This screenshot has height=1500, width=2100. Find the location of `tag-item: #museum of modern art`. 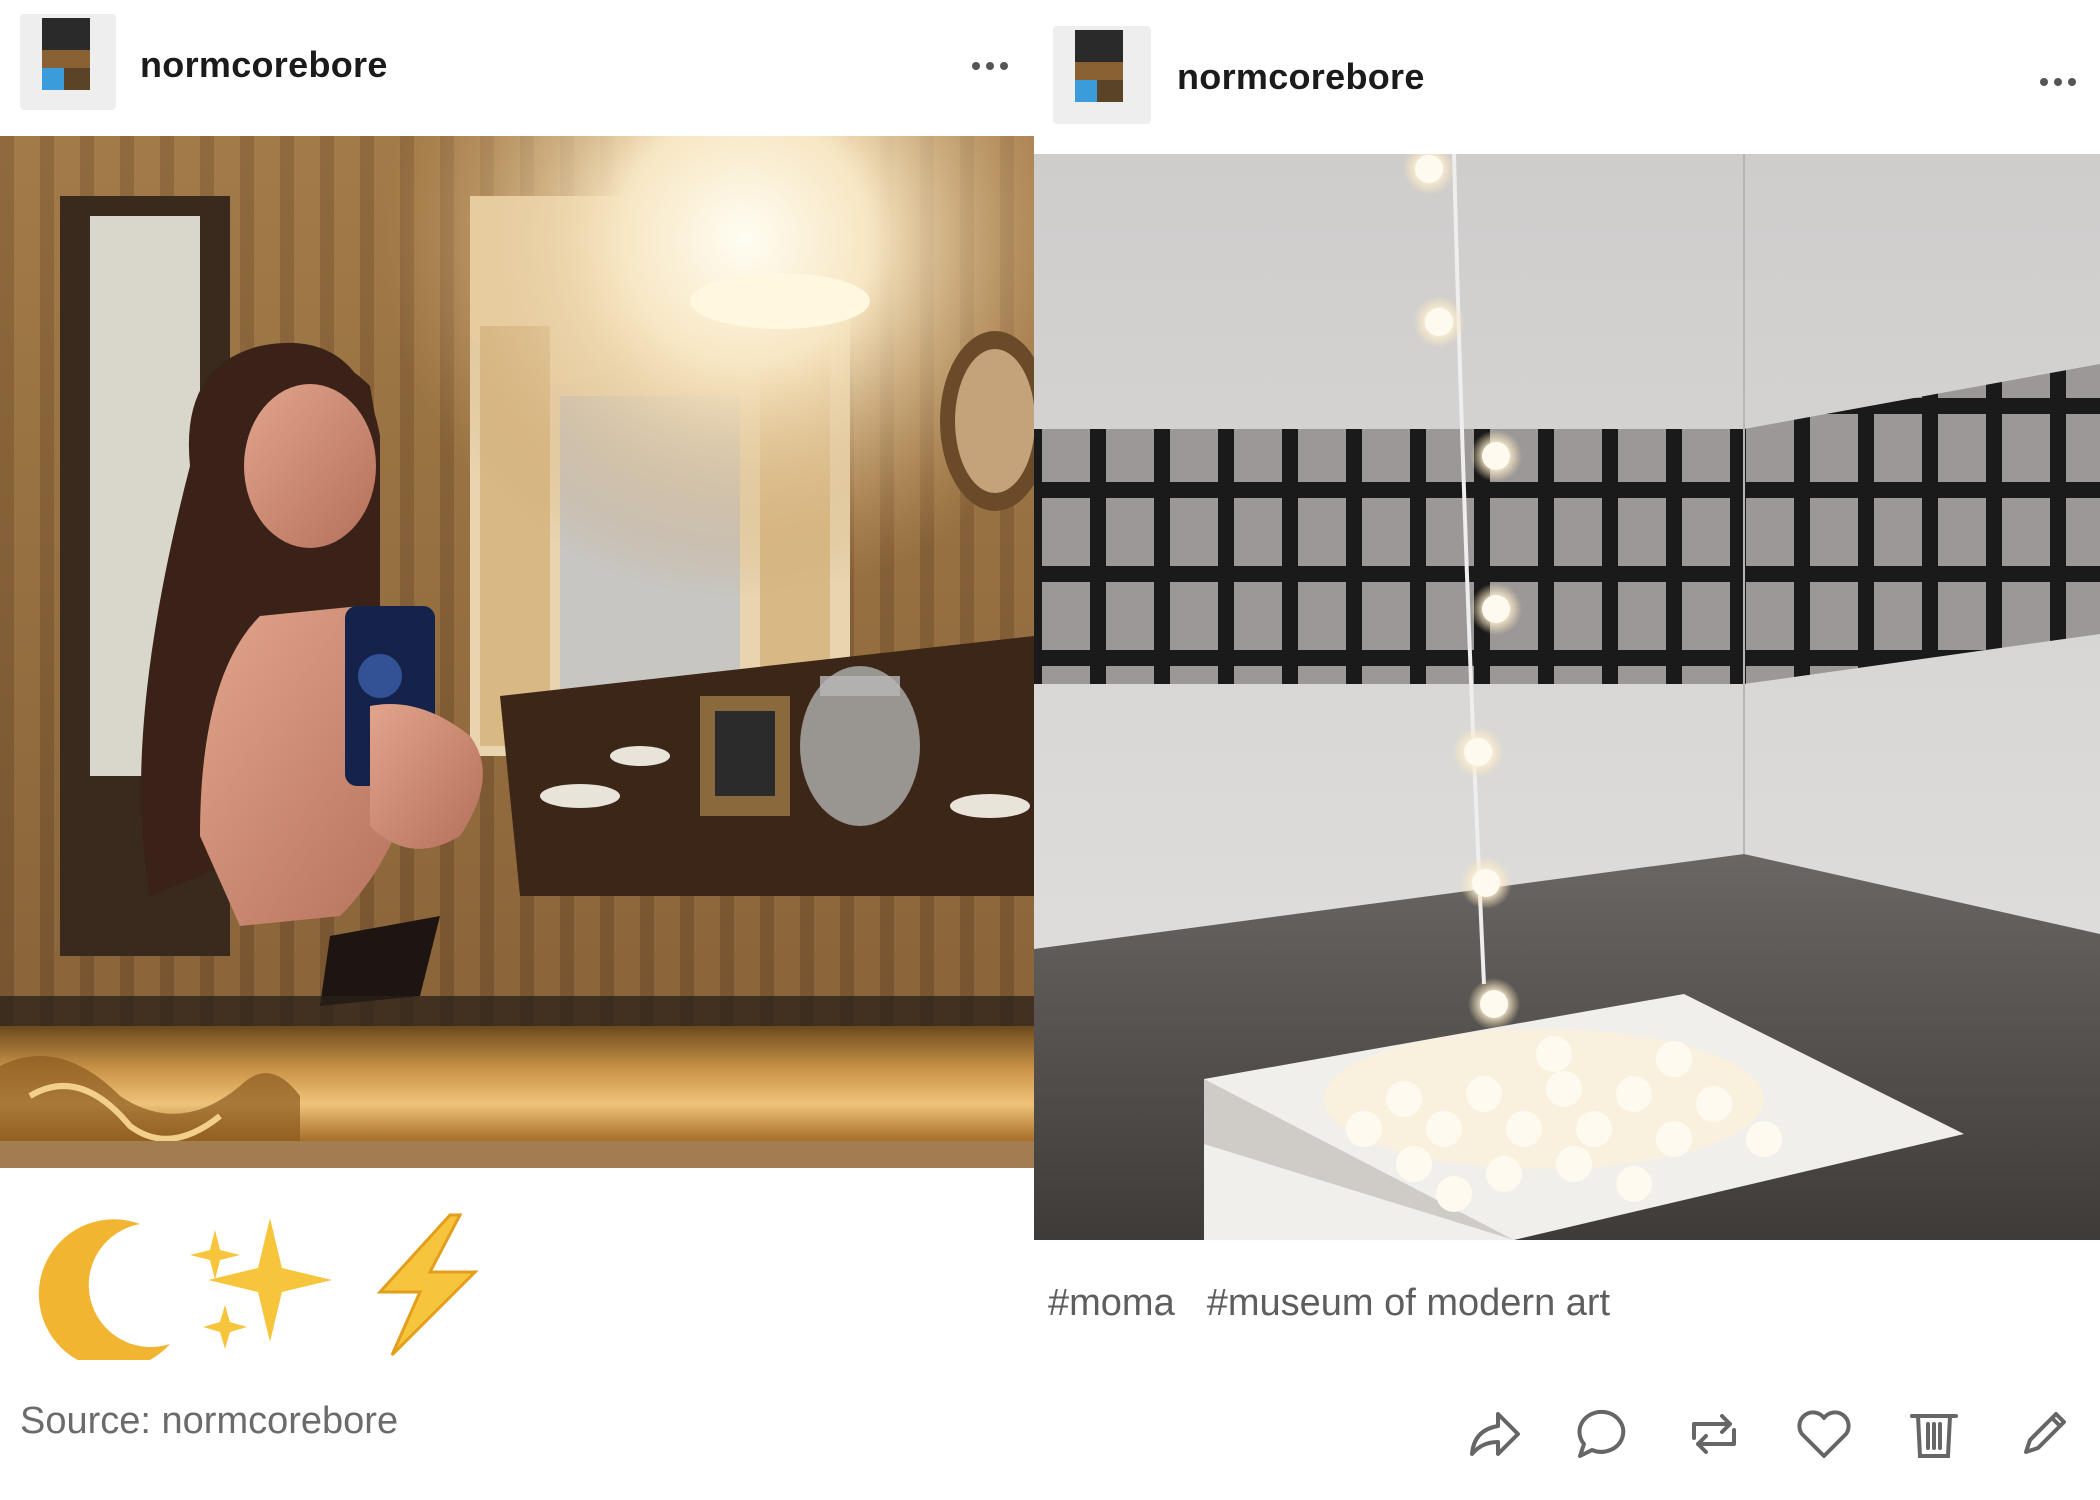

tag-item: #museum of modern art is located at coordinates (1408, 1303).